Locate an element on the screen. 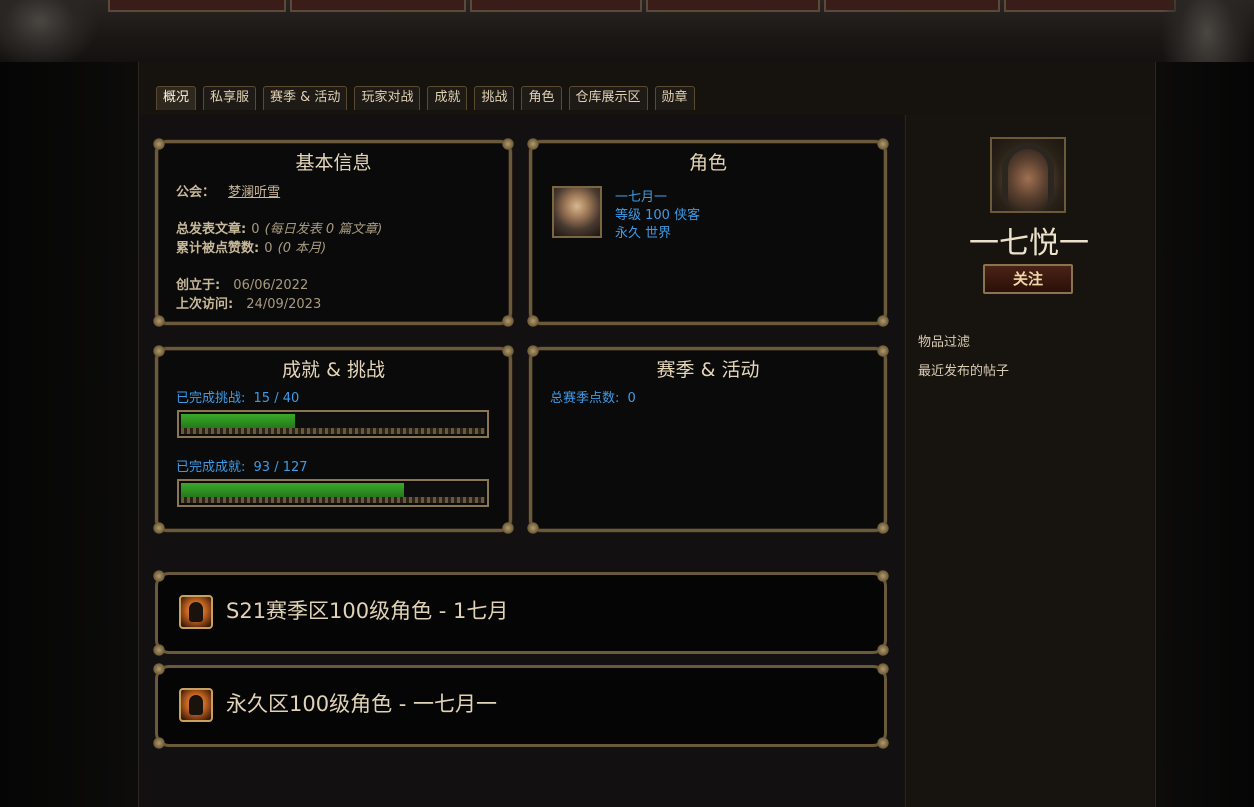  panel-title: 赛季 & 活动 is located at coordinates (708, 370).